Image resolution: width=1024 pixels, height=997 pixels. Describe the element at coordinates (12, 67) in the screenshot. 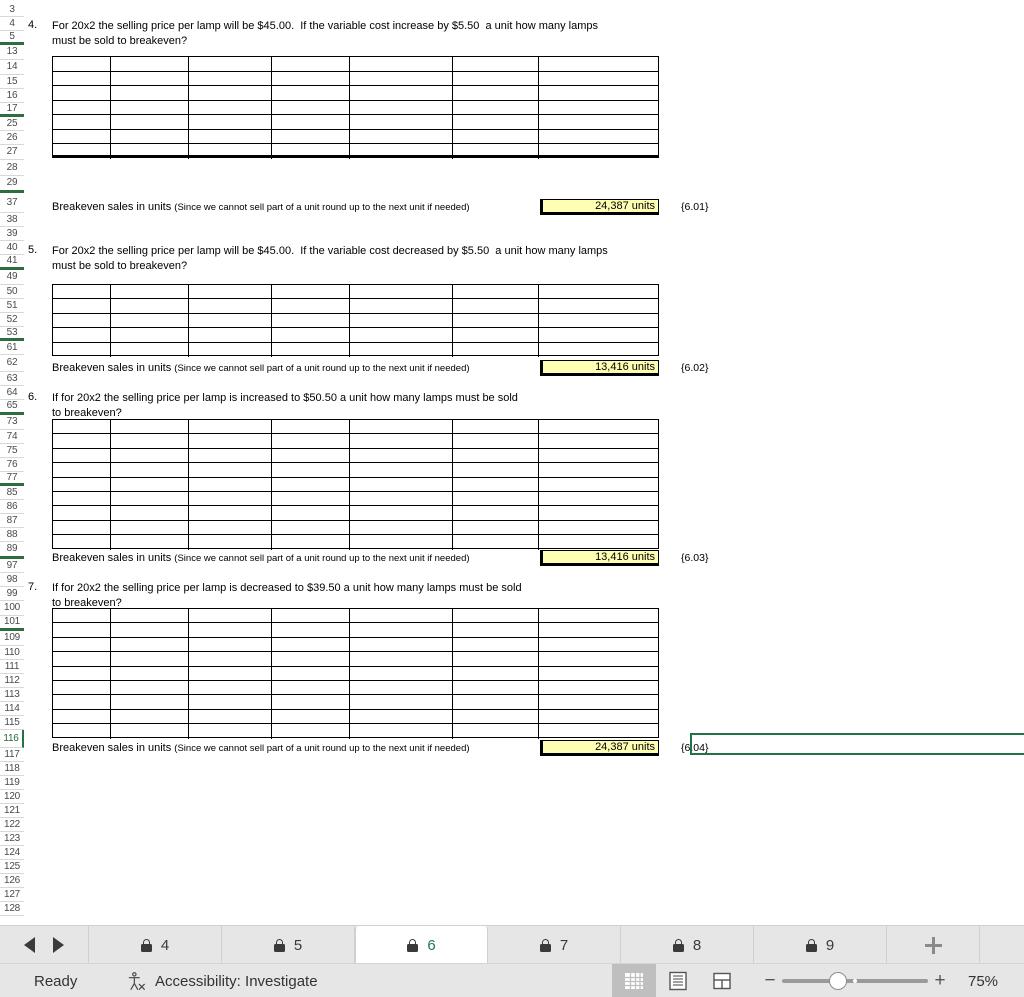

I see `row-header-14: 14` at that location.